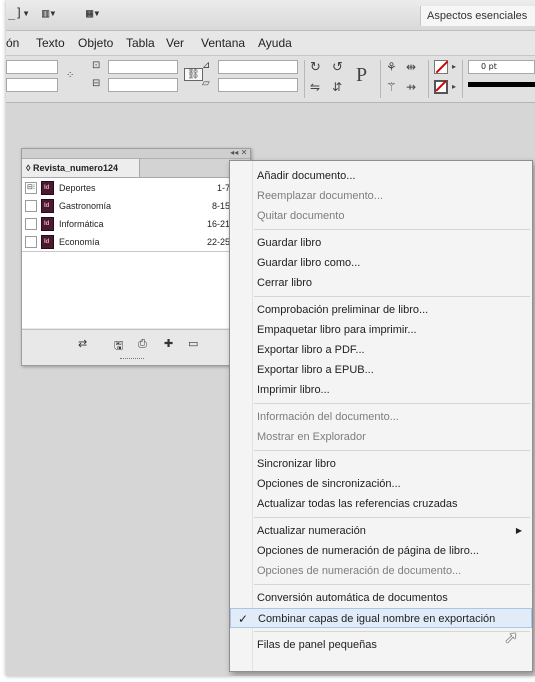 The height and width of the screenshot is (682, 535). Describe the element at coordinates (391, 87) in the screenshot. I see `select-content-icon: ⚚` at that location.